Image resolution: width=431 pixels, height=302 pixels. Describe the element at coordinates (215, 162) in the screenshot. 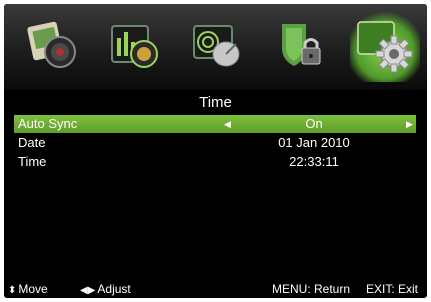

I see `time-row: Time 22:33:11` at that location.